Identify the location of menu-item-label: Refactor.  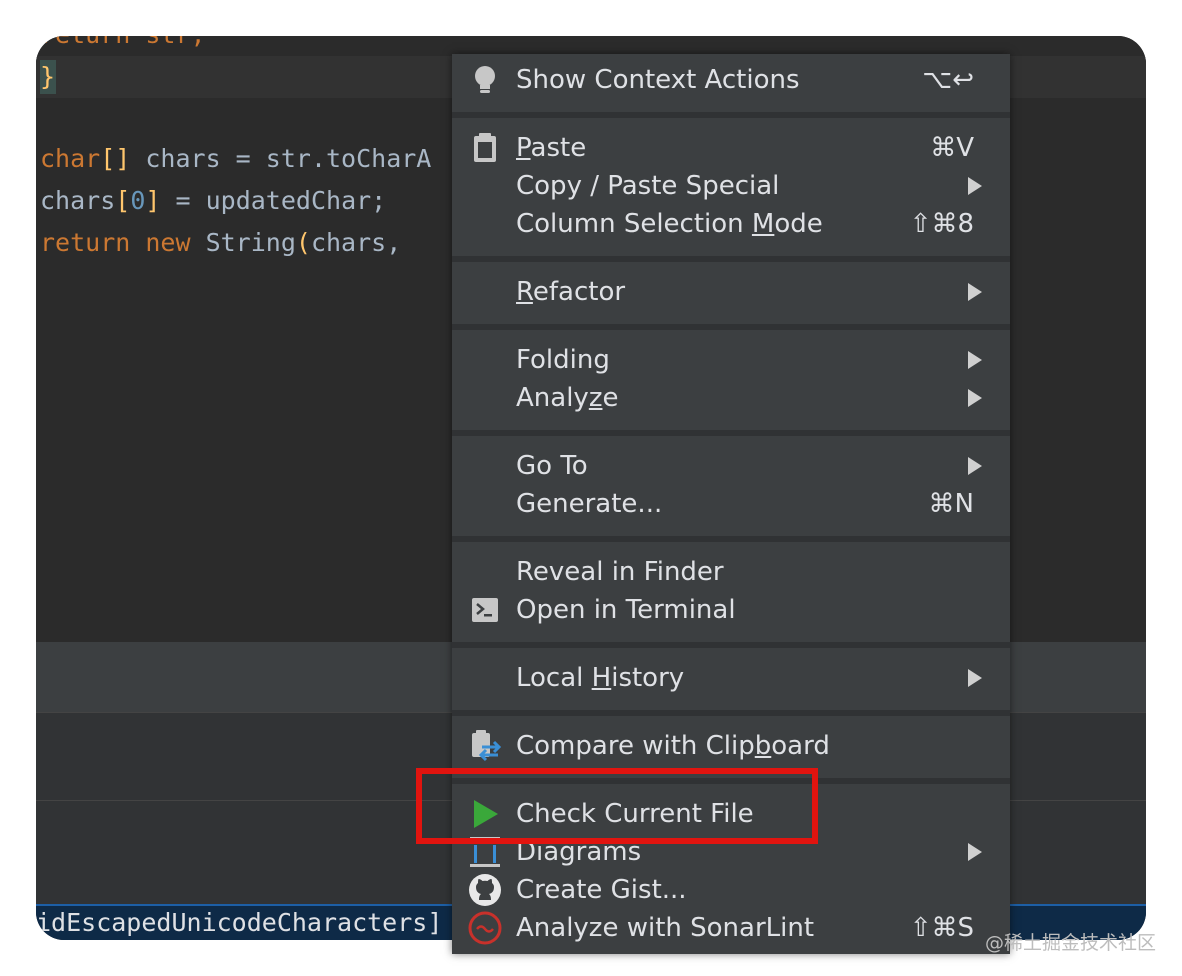
(570, 292).